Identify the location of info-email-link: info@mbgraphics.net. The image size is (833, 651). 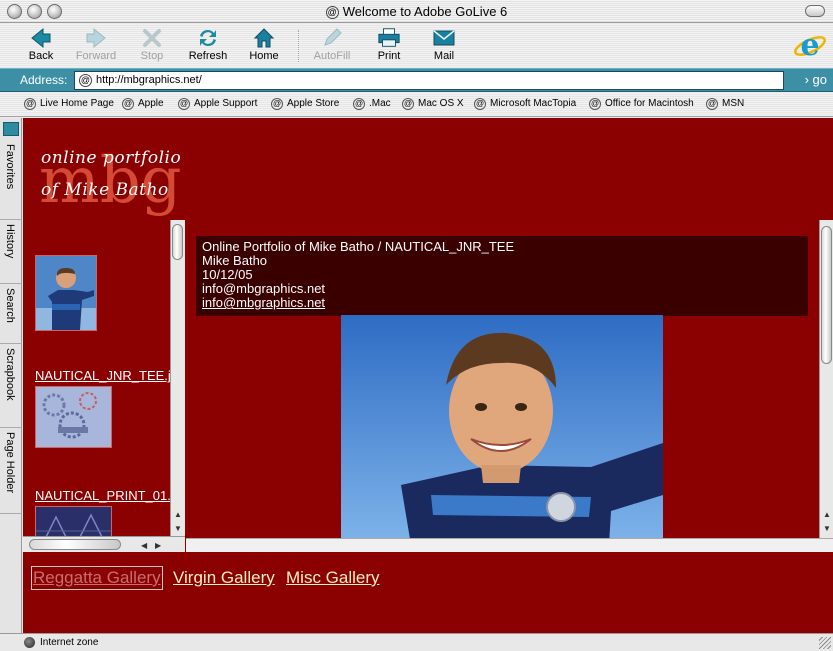
(502, 303).